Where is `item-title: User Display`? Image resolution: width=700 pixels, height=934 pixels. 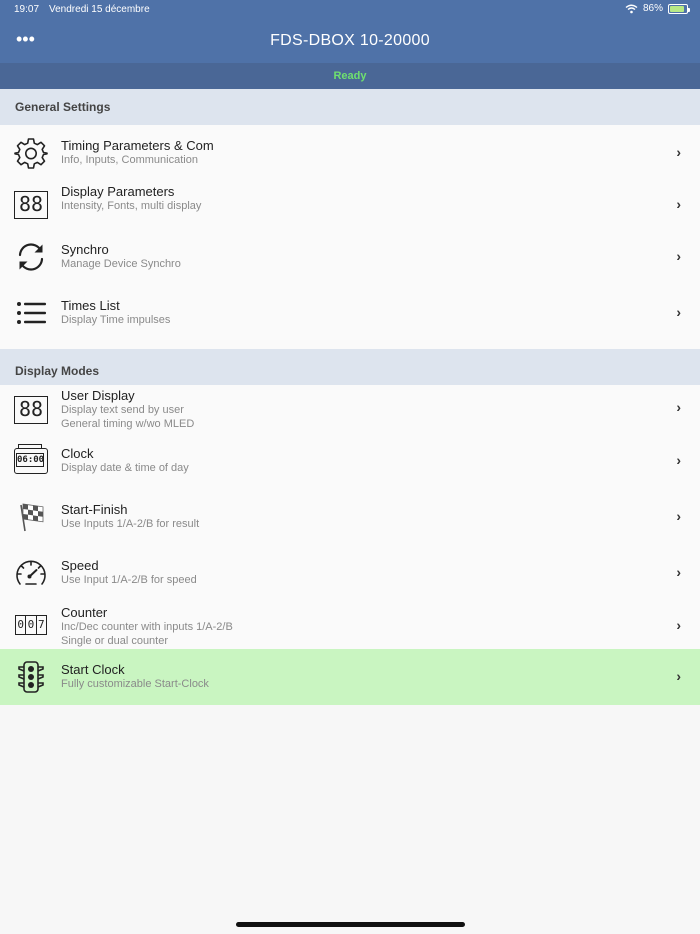 item-title: User Display is located at coordinates (98, 395).